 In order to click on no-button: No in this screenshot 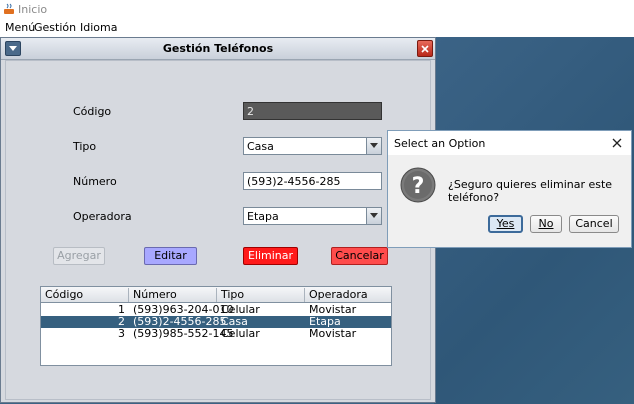, I will do `click(546, 224)`.